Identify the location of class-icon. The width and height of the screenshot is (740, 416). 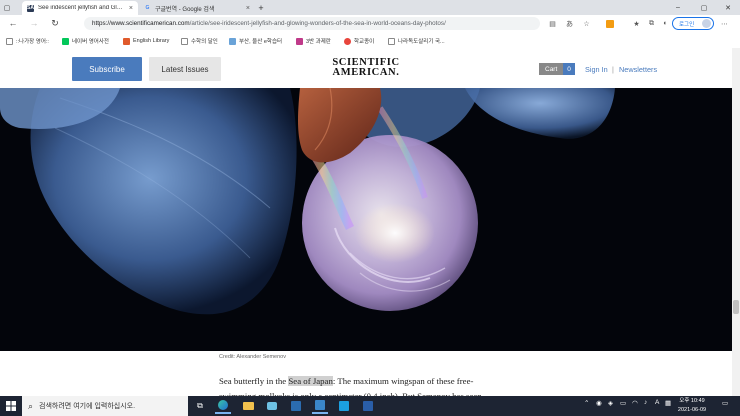
(299, 41).